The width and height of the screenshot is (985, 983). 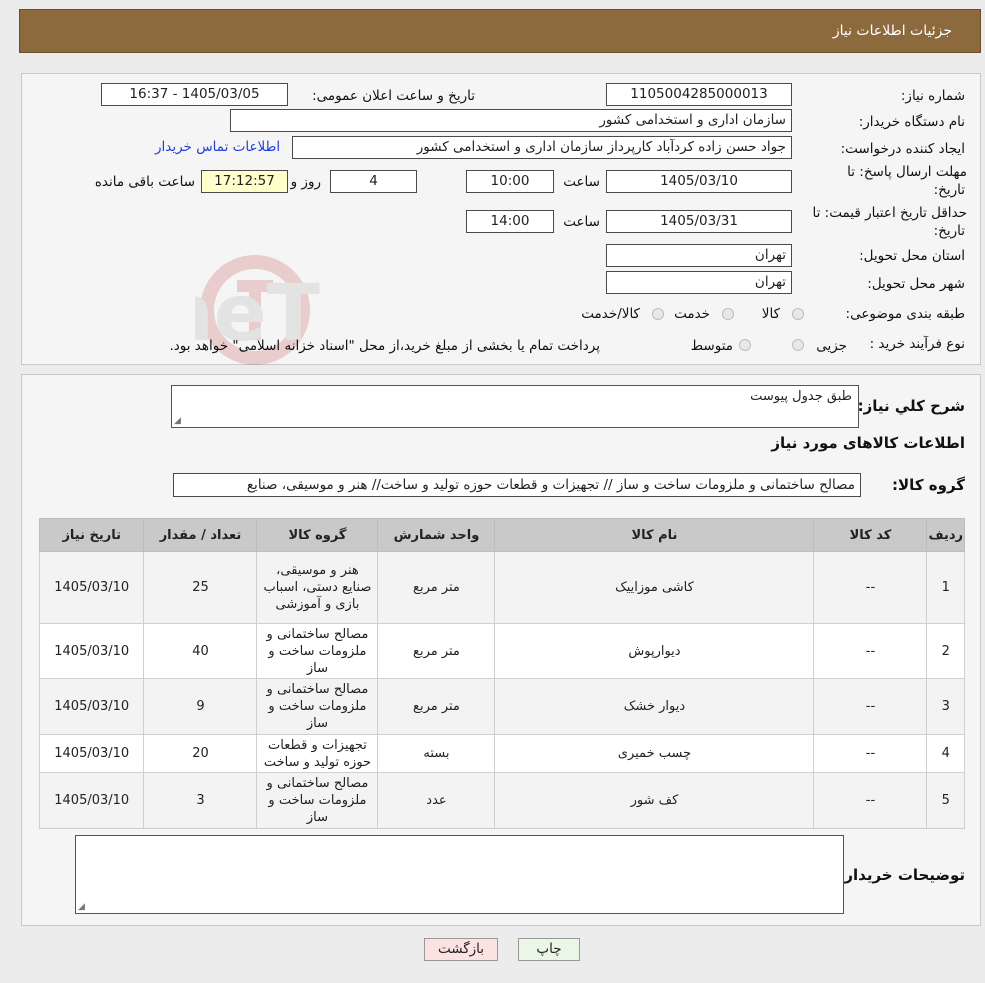 What do you see at coordinates (244, 181) in the screenshot?
I see `remaining-time-field: 17:12:57` at bounding box center [244, 181].